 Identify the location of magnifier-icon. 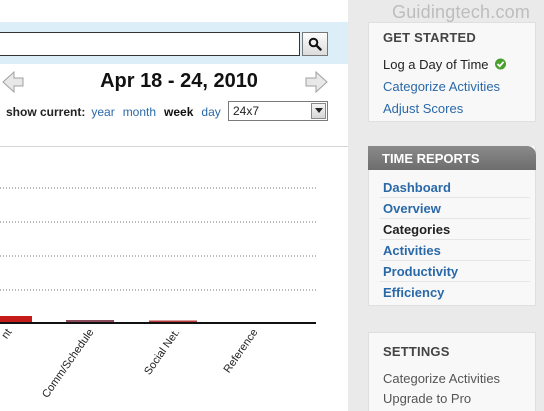
(315, 44).